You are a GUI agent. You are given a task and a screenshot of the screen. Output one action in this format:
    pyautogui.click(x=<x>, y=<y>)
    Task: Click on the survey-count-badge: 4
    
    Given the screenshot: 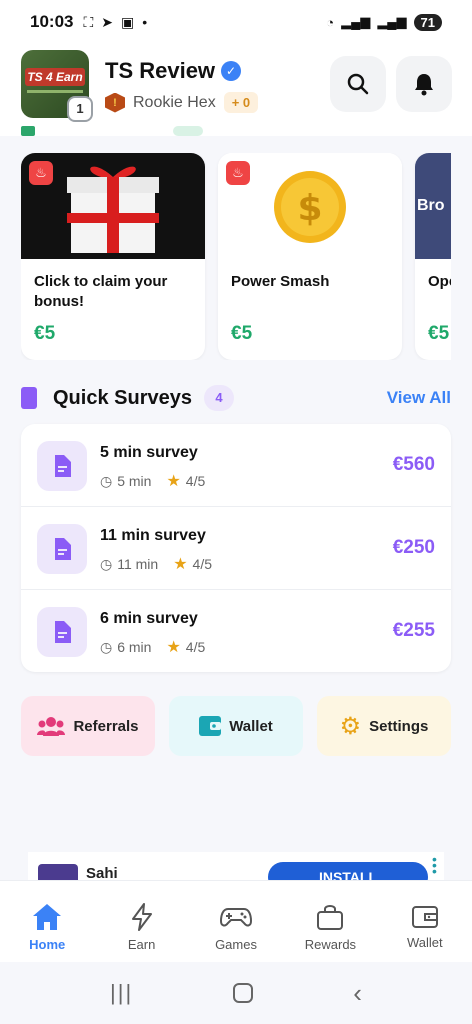 What is the action you would take?
    pyautogui.click(x=218, y=398)
    